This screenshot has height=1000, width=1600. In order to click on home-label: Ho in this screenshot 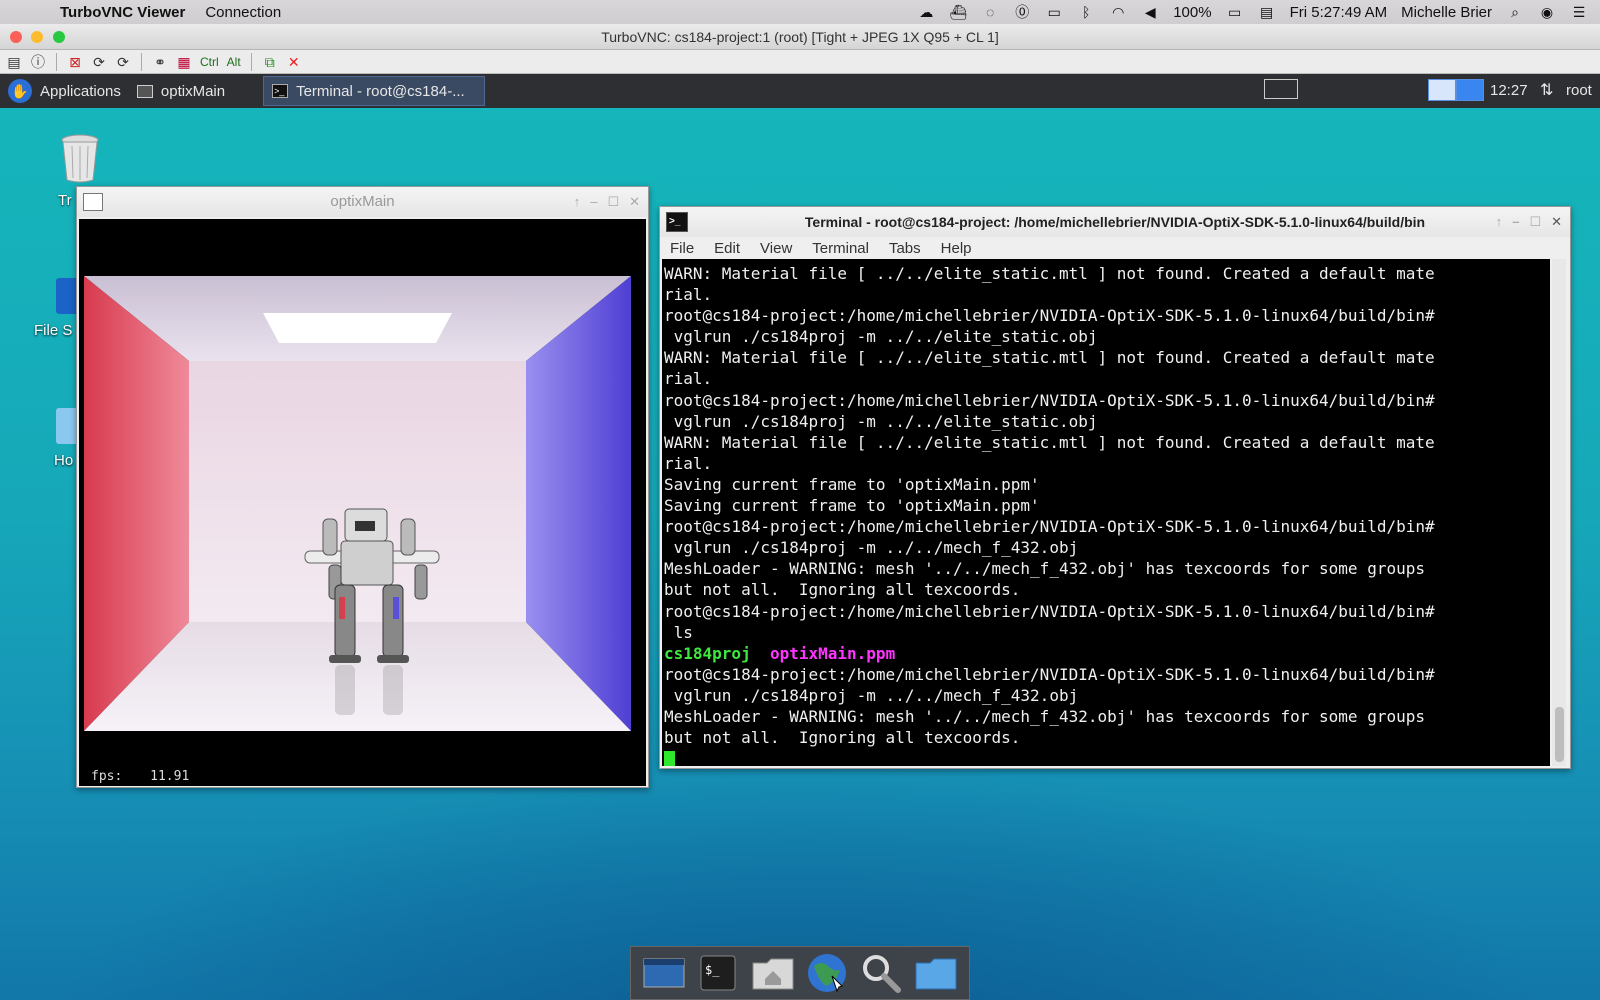, I will do `click(64, 460)`.